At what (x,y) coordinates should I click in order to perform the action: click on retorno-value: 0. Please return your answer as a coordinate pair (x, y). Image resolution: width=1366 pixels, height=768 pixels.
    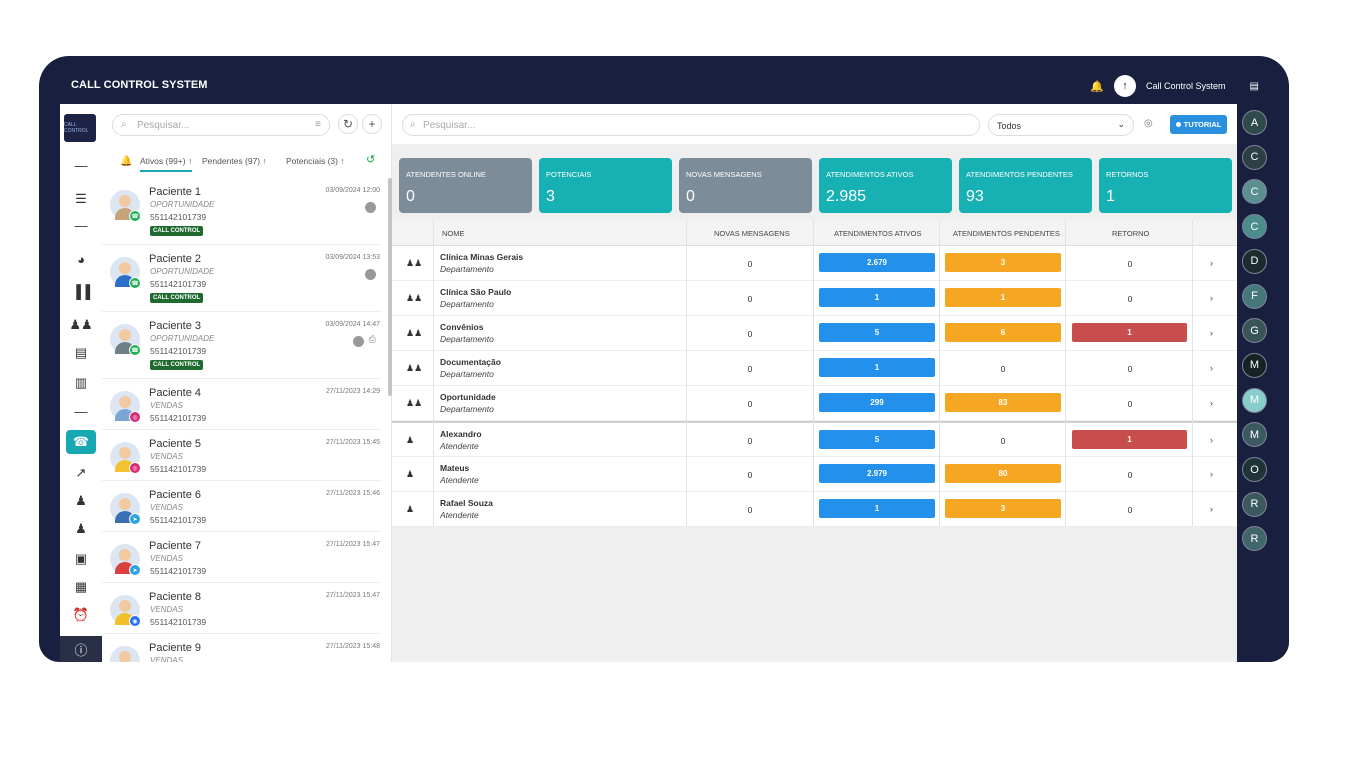
    Looking at the image, I should click on (1130, 510).